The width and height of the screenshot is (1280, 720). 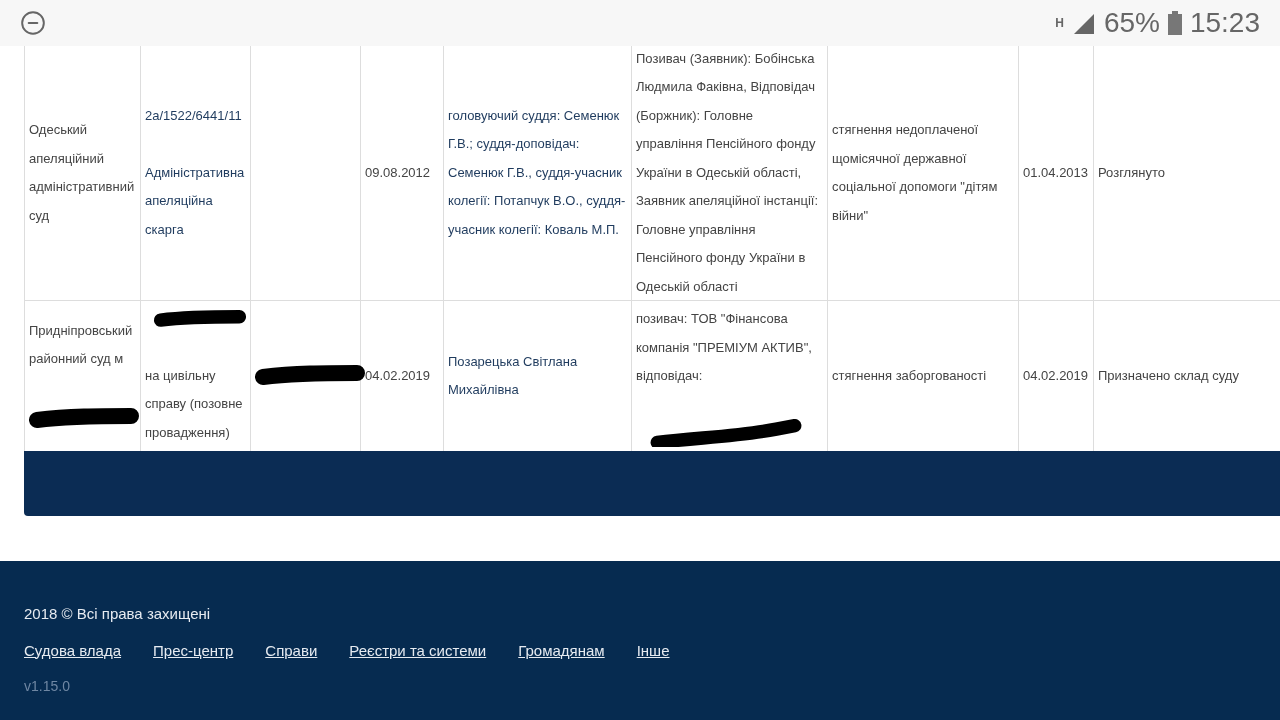 I want to click on table-cell-text: 01.04.2013, so click(x=1056, y=172).